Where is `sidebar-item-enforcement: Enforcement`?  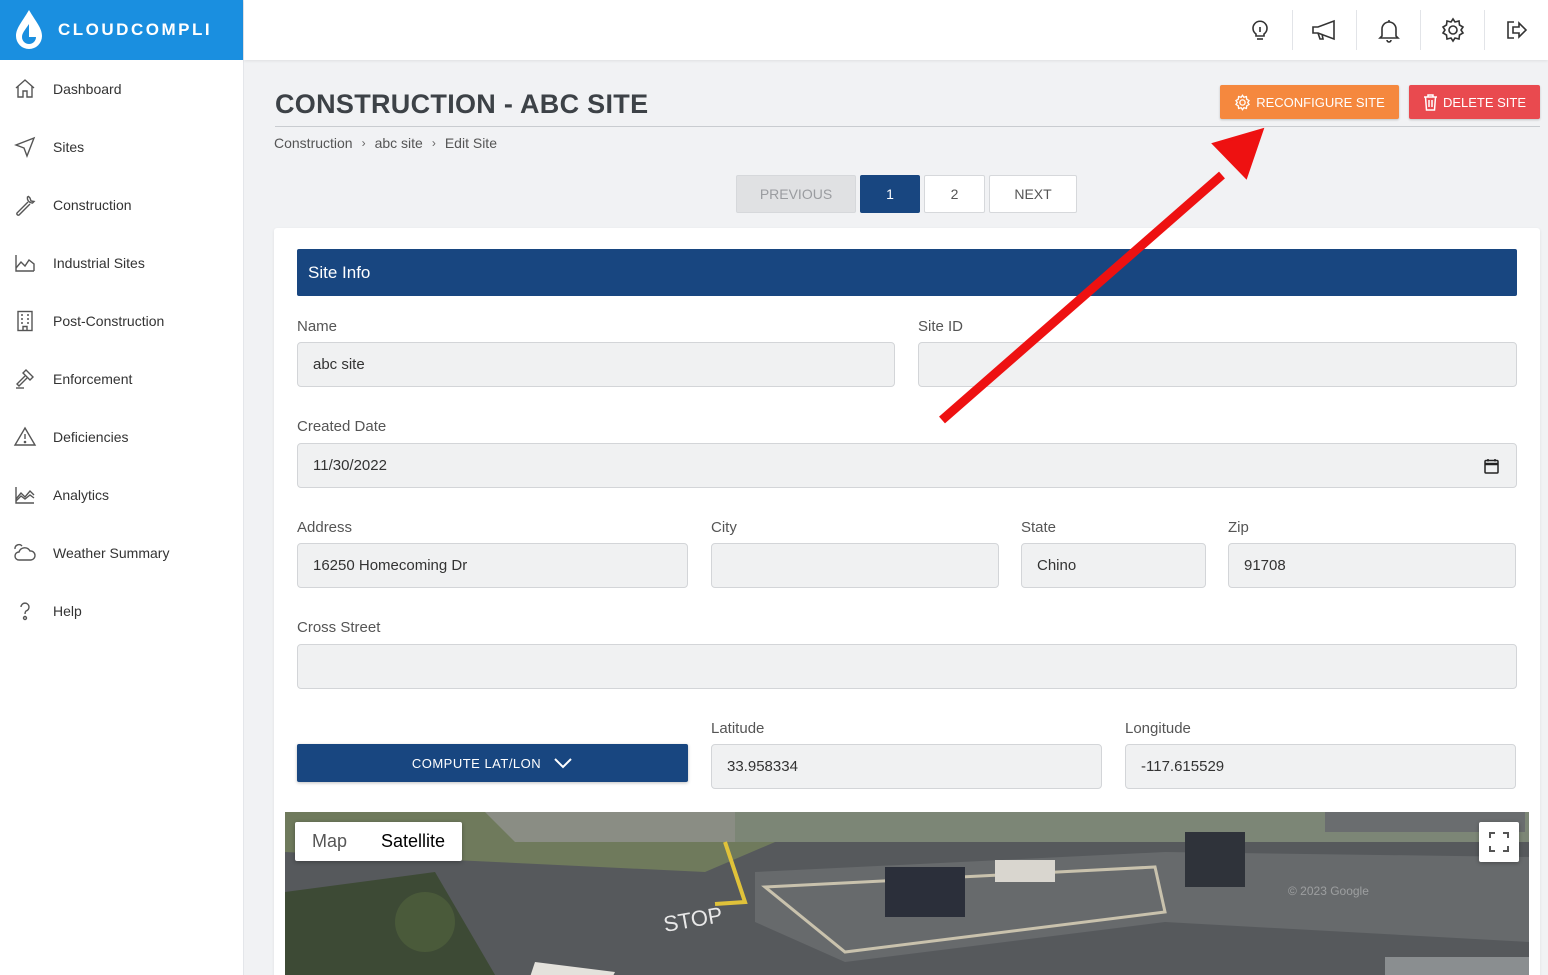
sidebar-item-enforcement: Enforcement is located at coordinates (121, 379).